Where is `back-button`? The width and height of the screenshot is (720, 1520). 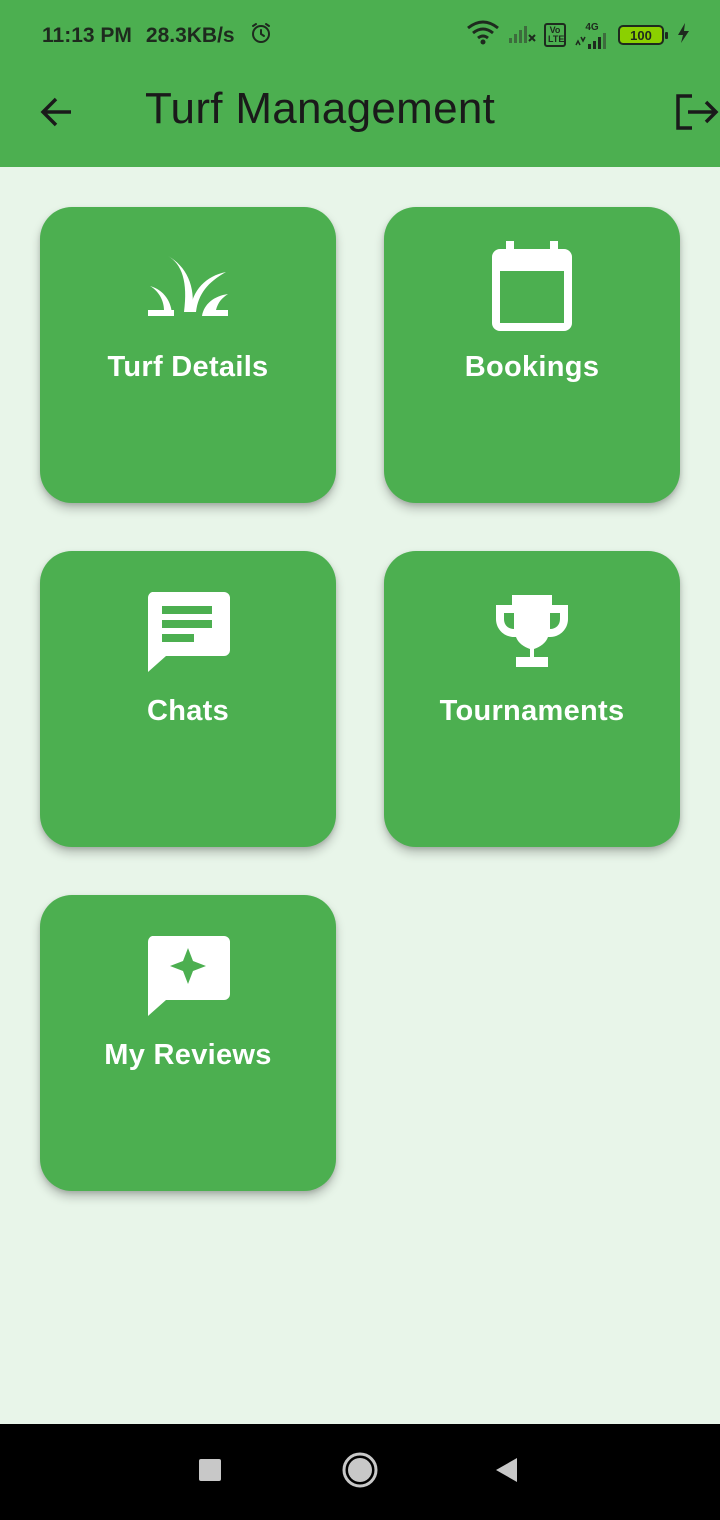 back-button is located at coordinates (56, 114).